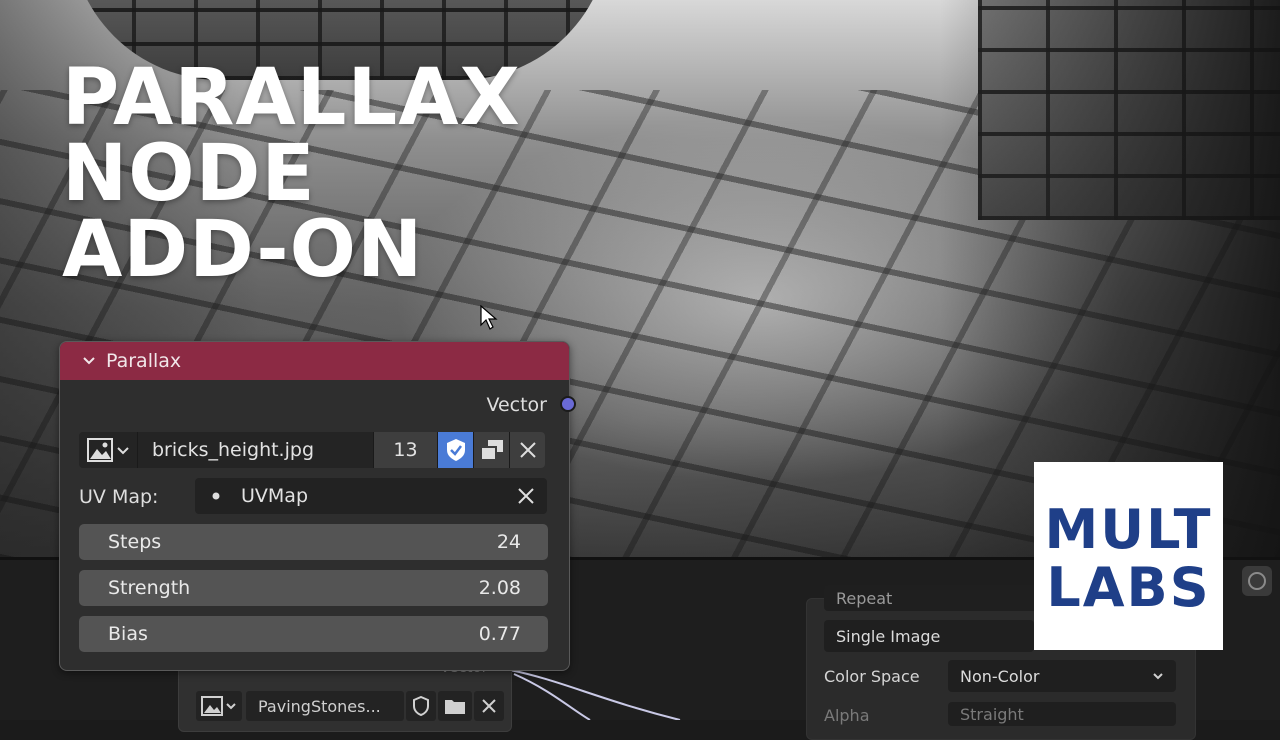  What do you see at coordinates (144, 361) in the screenshot?
I see `parallax-node-title: Parallax` at bounding box center [144, 361].